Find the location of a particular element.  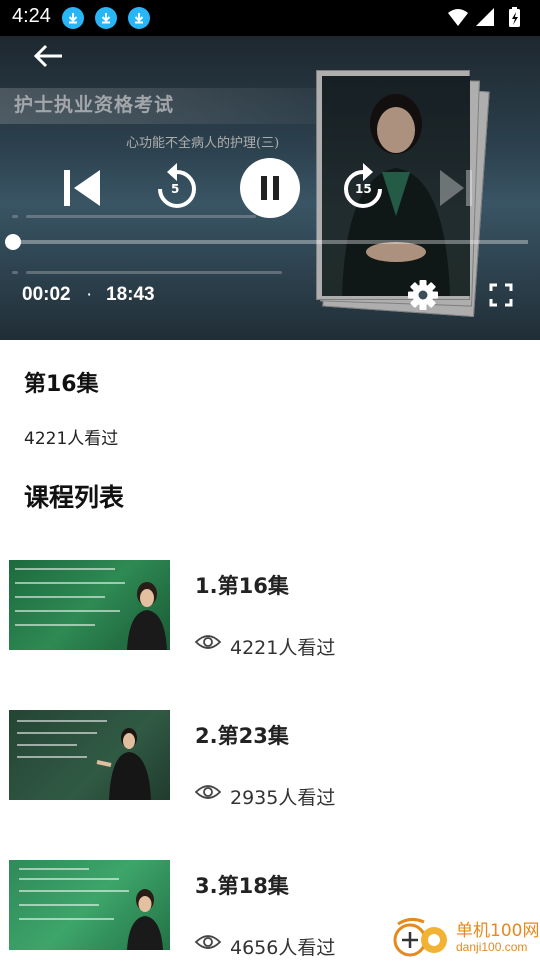

back-button is located at coordinates (50, 56).